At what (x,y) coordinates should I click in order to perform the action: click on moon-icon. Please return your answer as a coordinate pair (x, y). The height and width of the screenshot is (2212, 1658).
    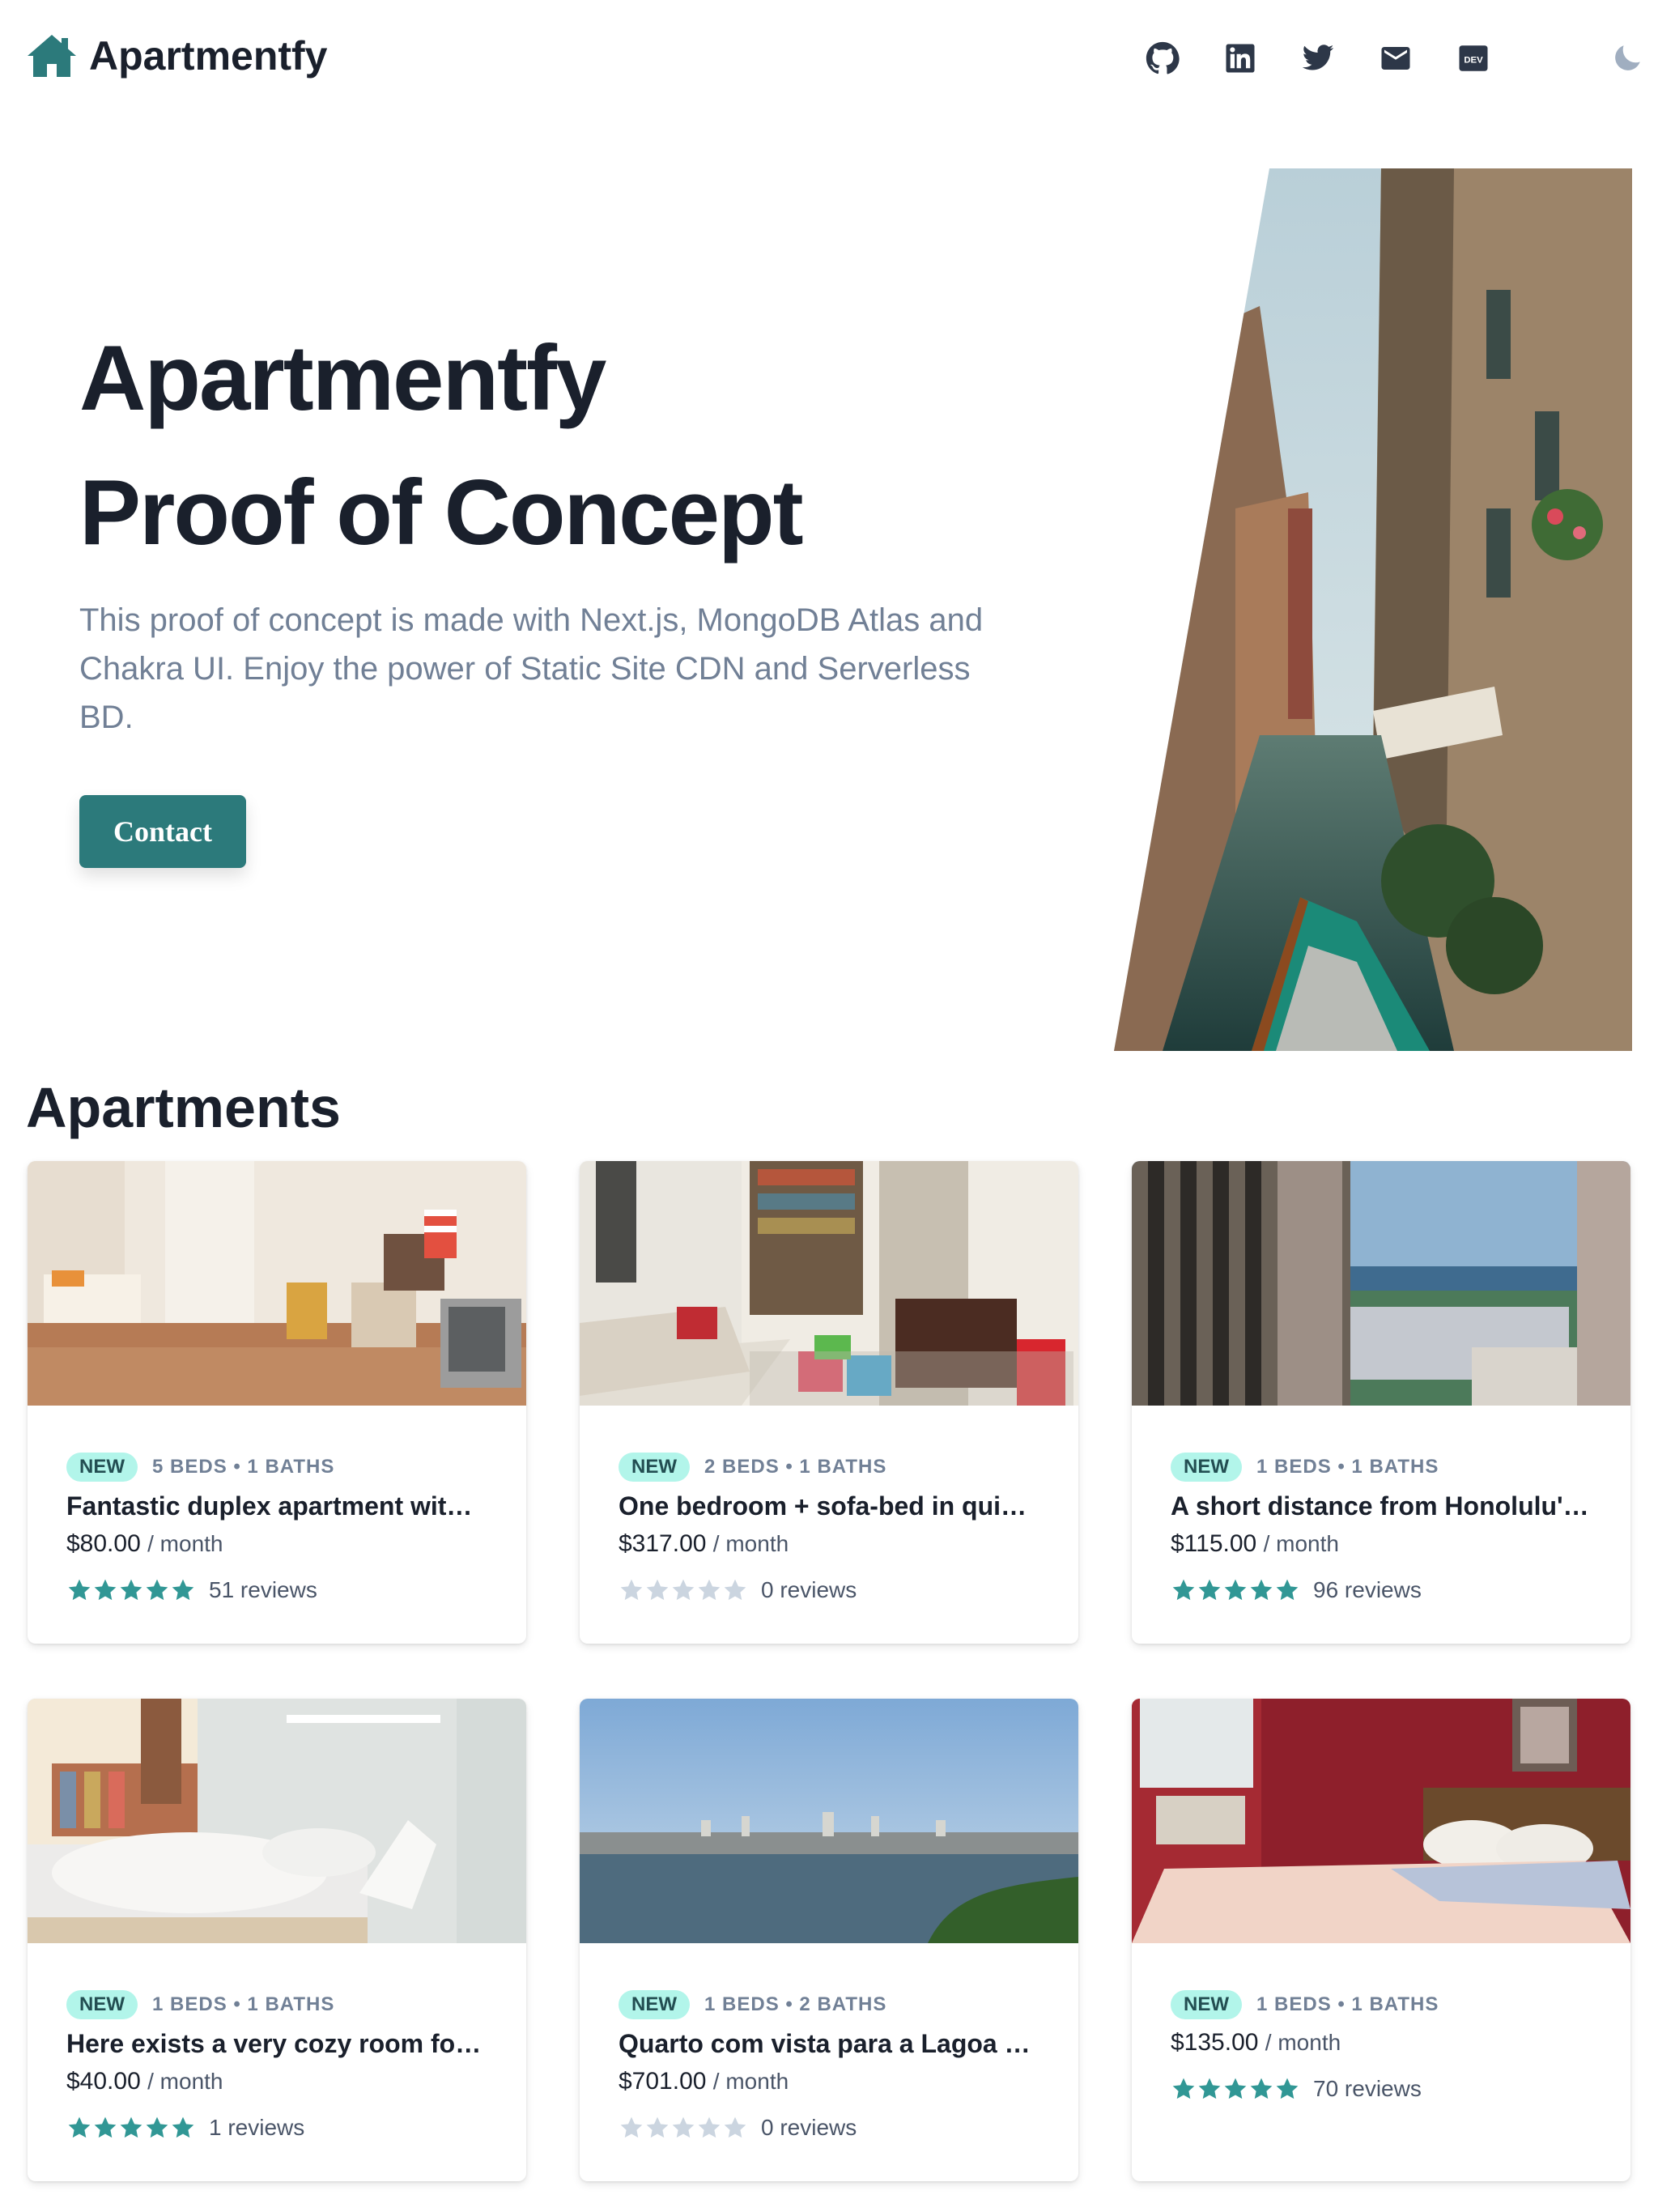
    Looking at the image, I should click on (1627, 57).